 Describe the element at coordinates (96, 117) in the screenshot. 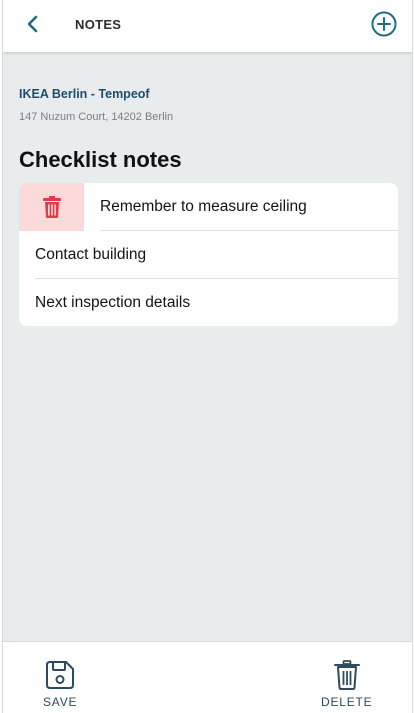

I see `location-address: 147 Nuzum Court, 14202 Berlin` at that location.